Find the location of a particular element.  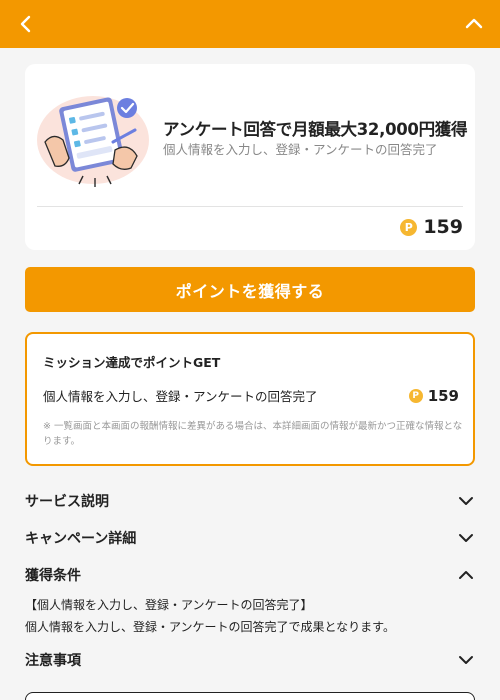

section-conditions: 獲得条件 is located at coordinates (250, 575).